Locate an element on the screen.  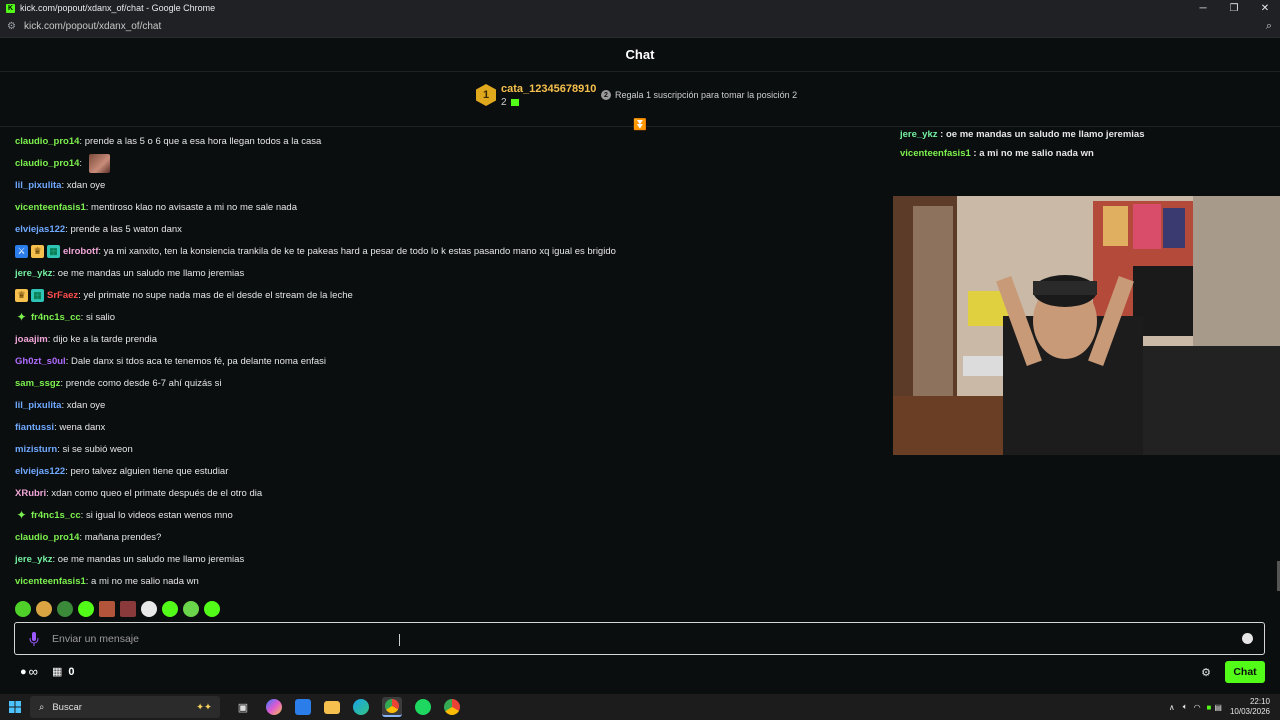
task-view-icon: ▣ is located at coordinates (243, 707).